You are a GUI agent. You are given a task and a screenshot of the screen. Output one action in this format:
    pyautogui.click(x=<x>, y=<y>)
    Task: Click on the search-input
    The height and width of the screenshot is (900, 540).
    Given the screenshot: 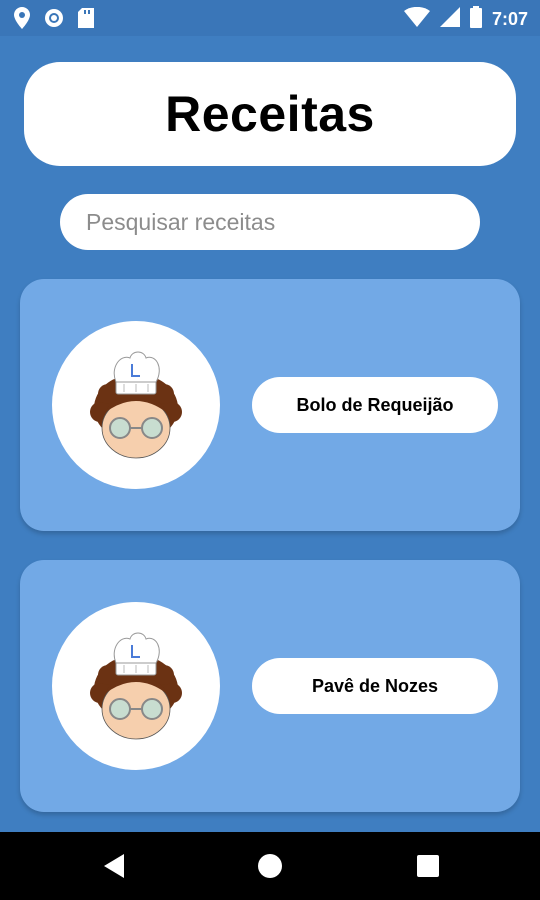 What is the action you would take?
    pyautogui.click(x=270, y=222)
    